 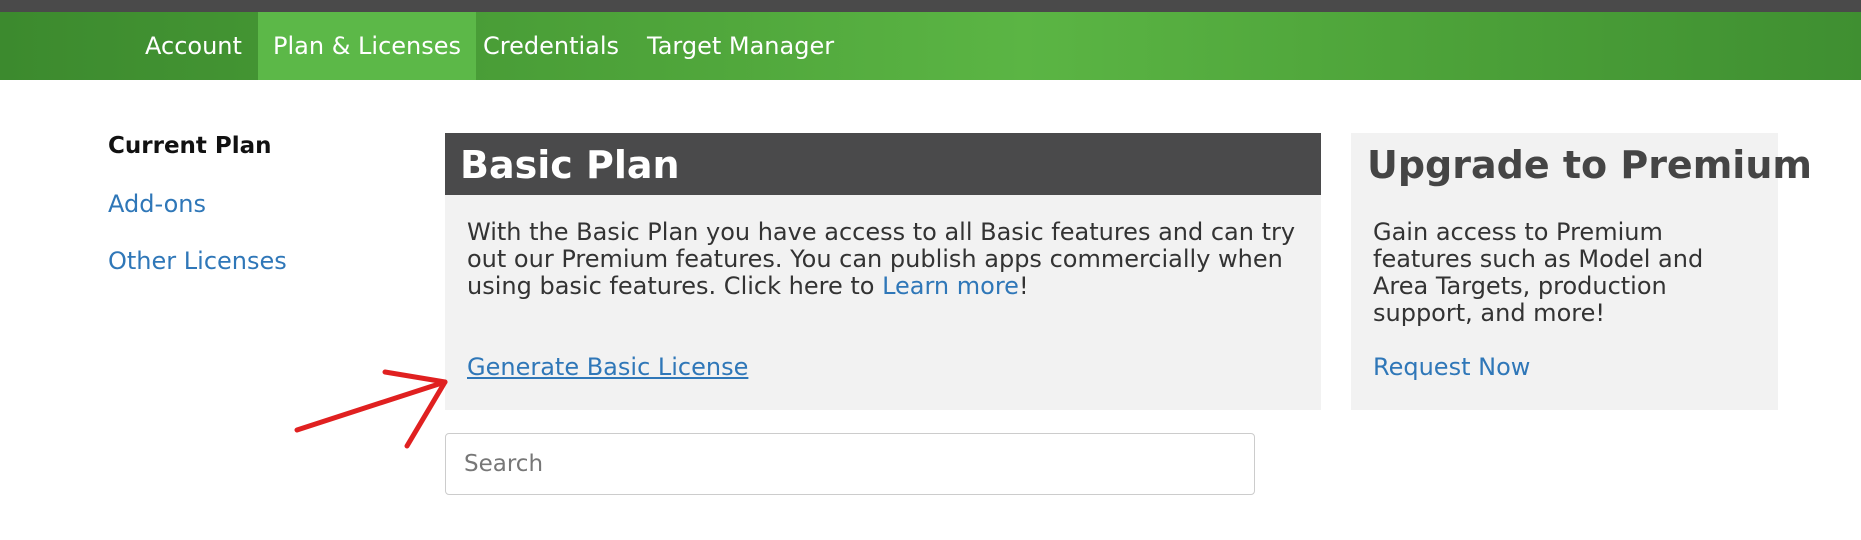 I want to click on search-input, so click(x=850, y=464).